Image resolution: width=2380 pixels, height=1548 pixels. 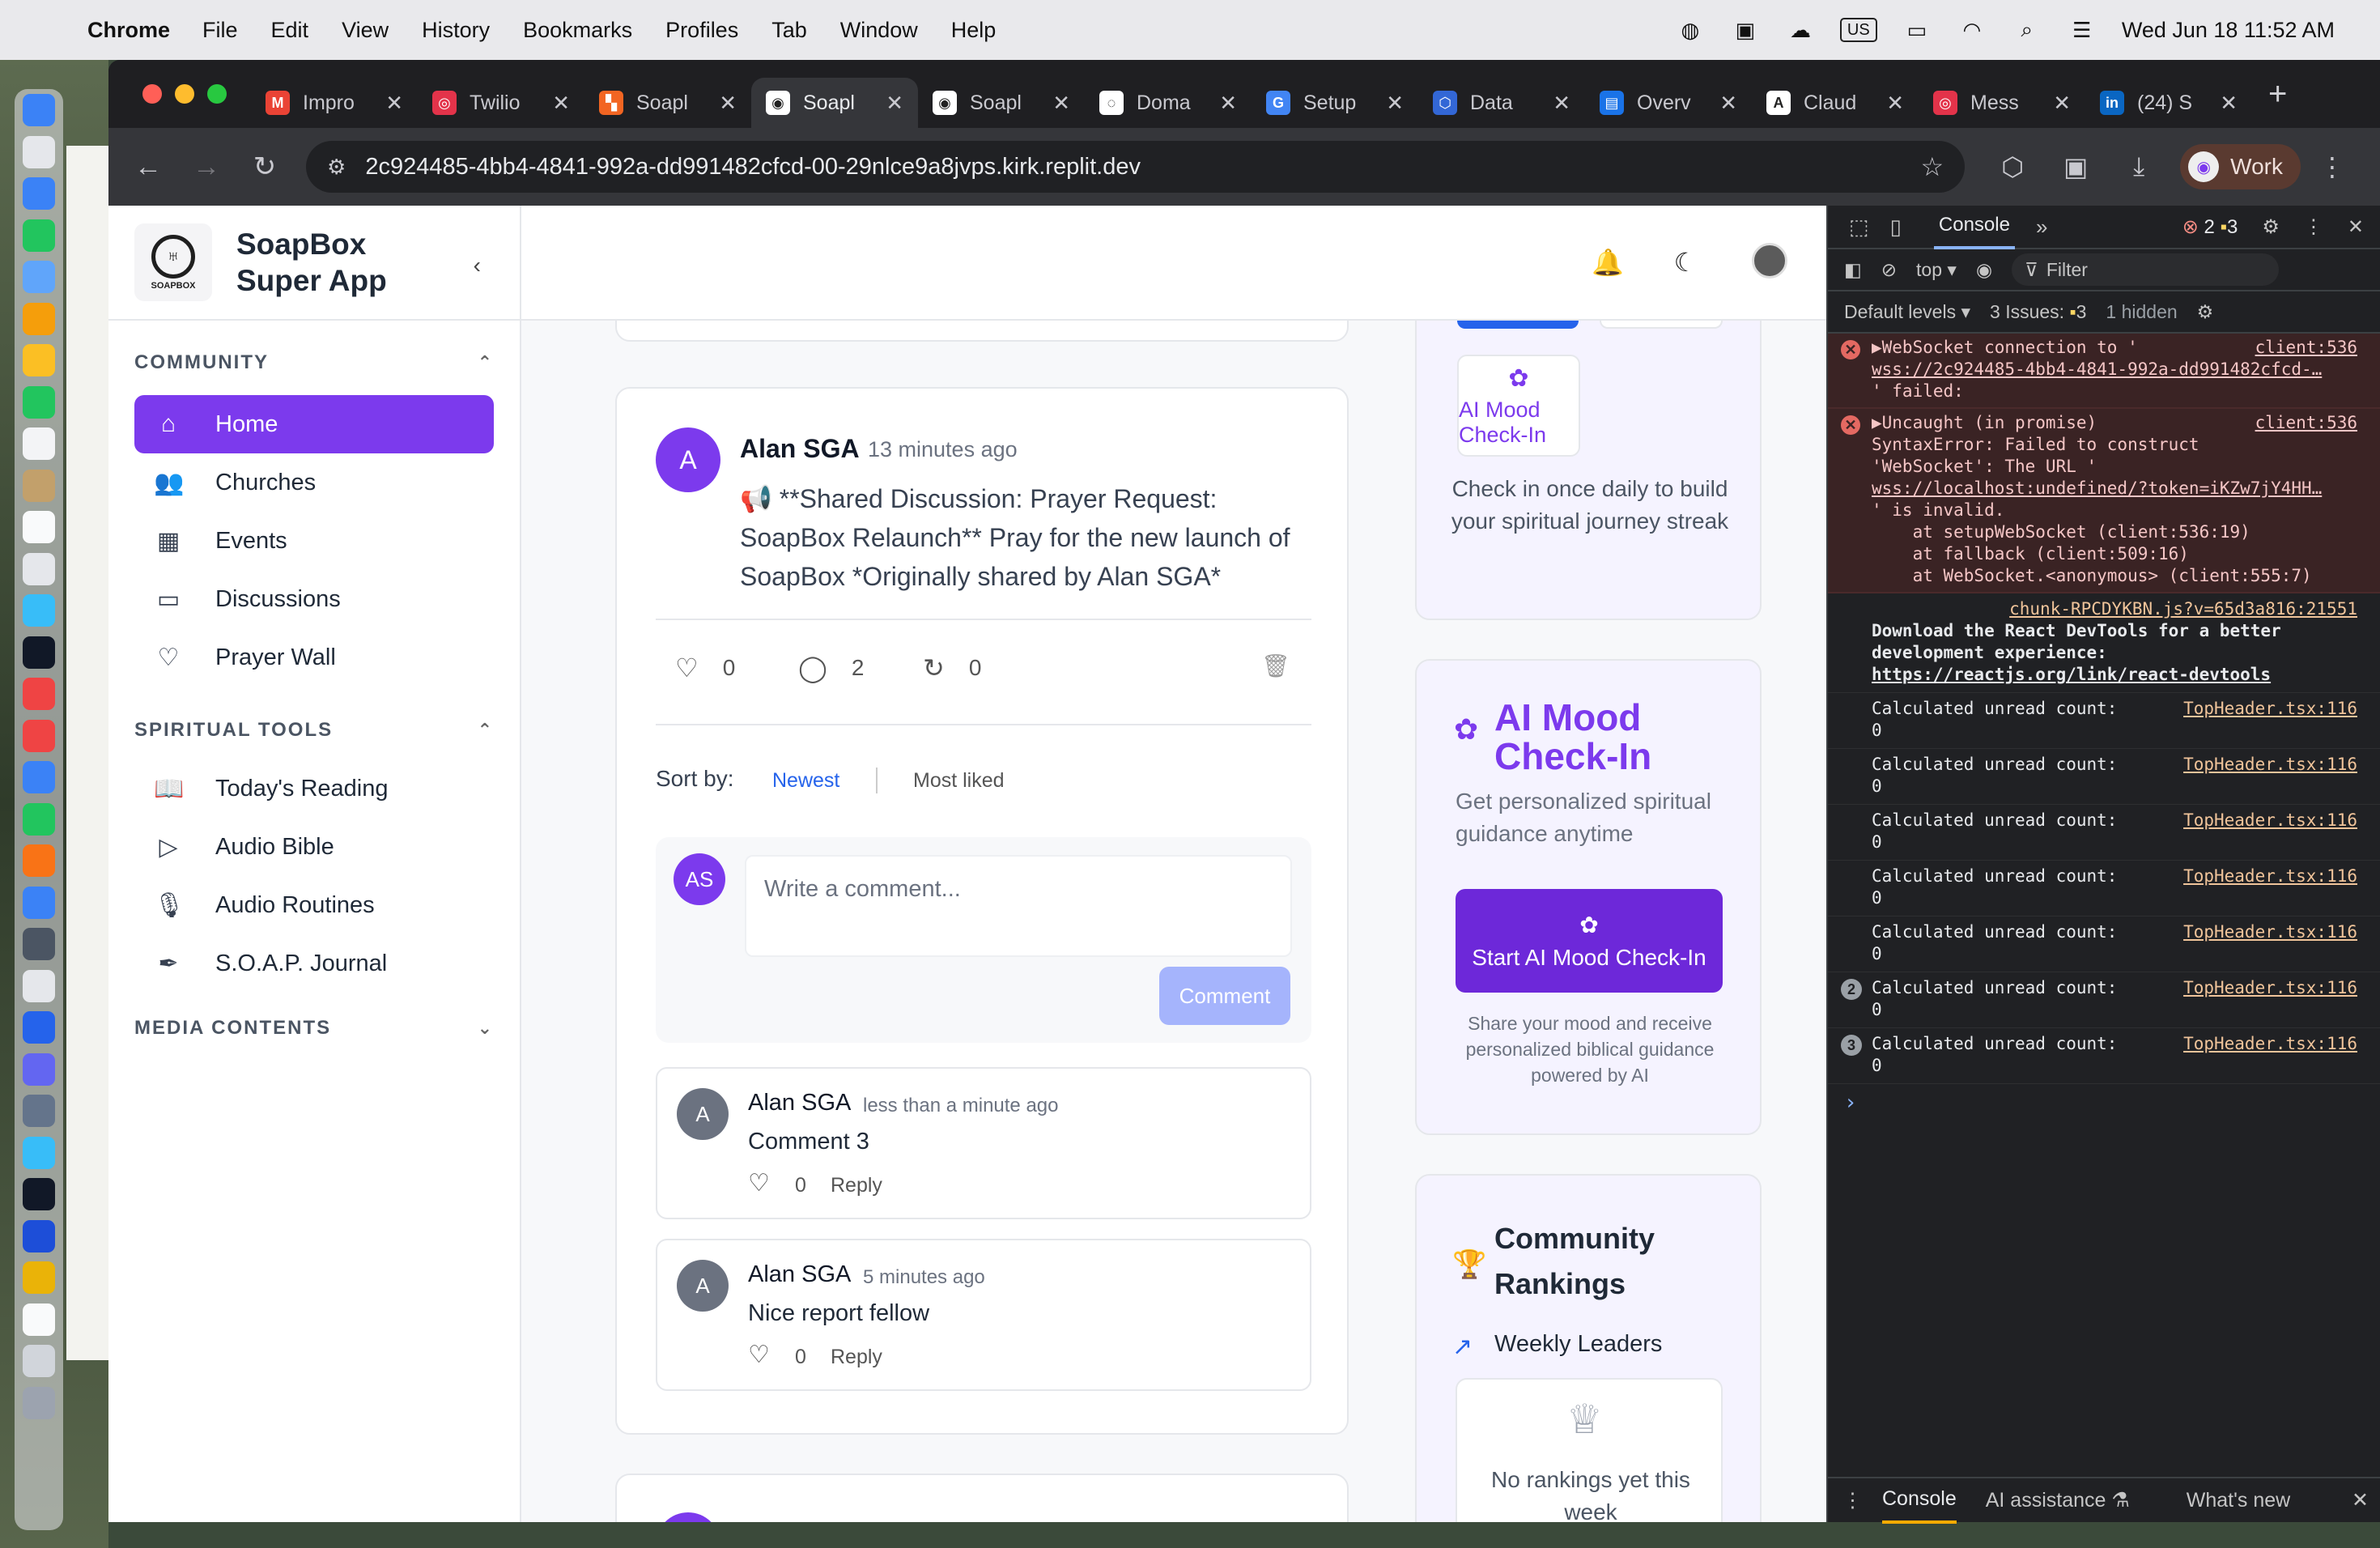 What do you see at coordinates (1224, 996) in the screenshot?
I see `submit-comment-button: Comment` at bounding box center [1224, 996].